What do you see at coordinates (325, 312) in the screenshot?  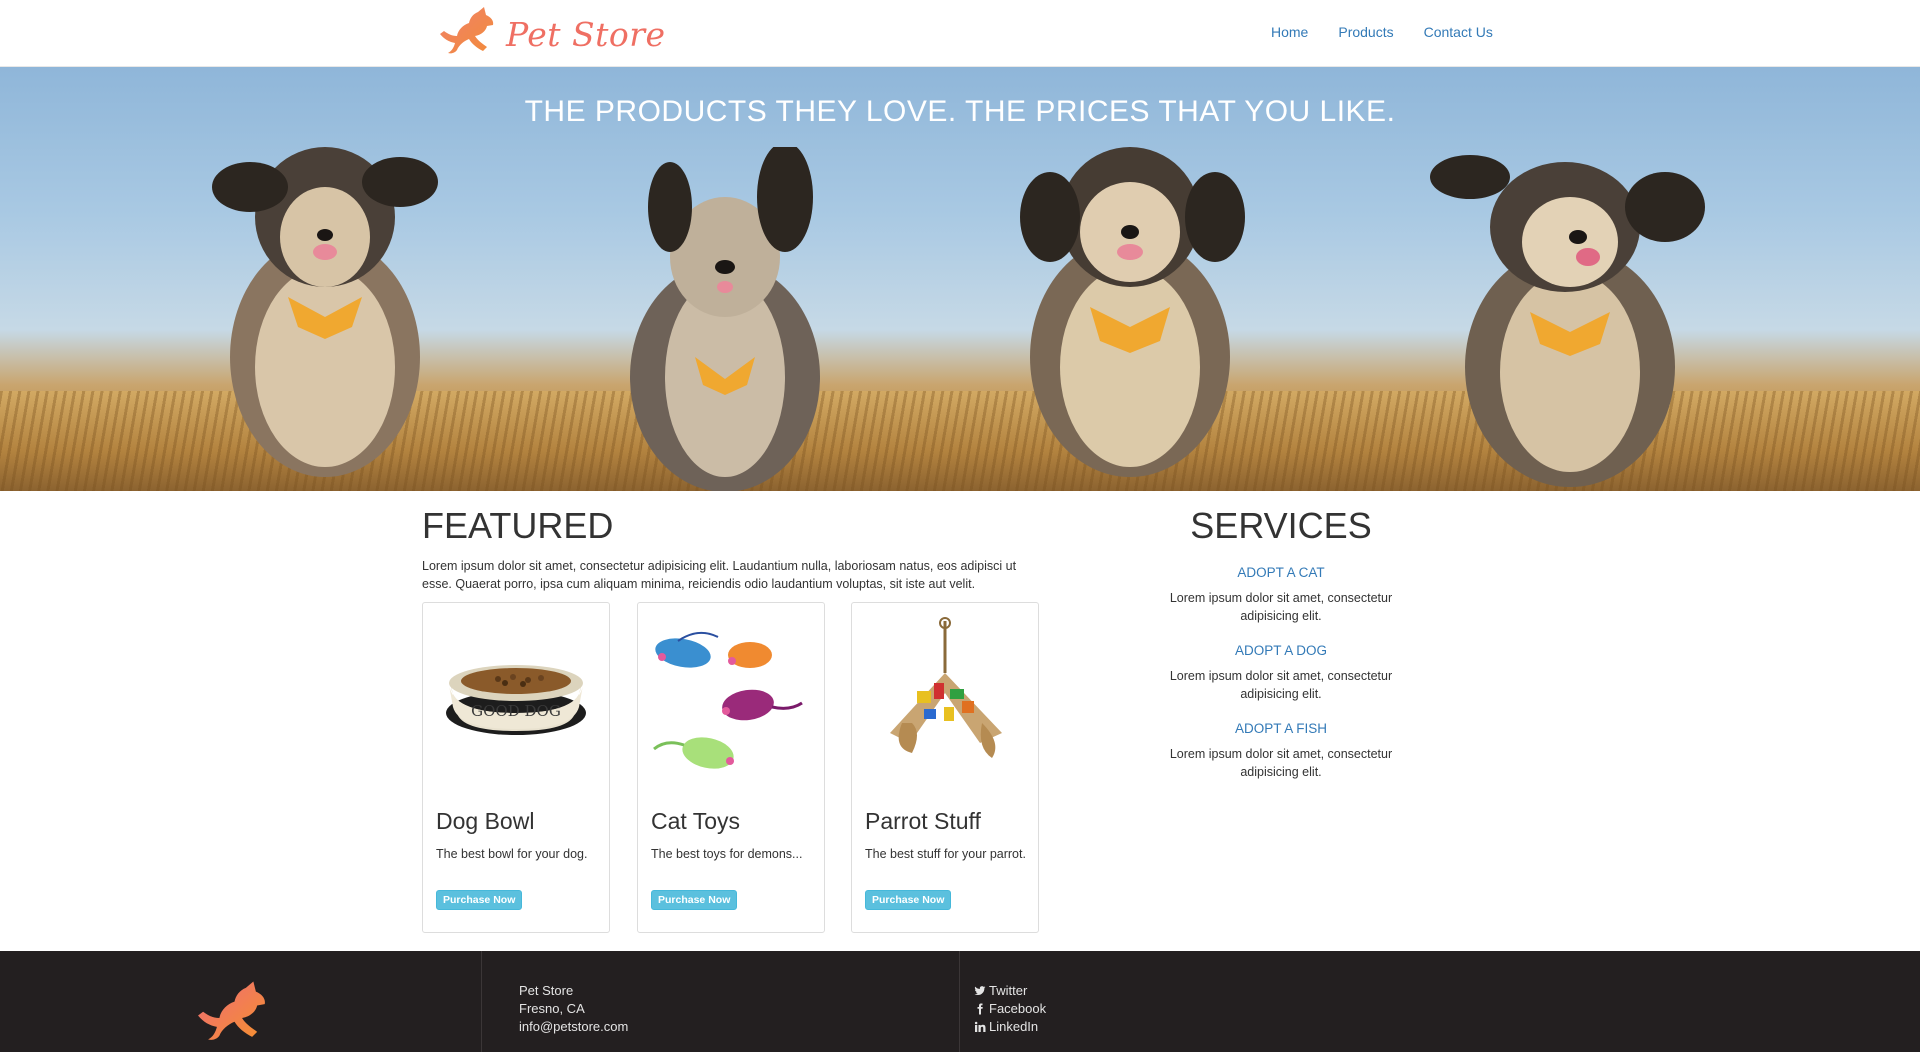 I see `dog-1-illustration` at bounding box center [325, 312].